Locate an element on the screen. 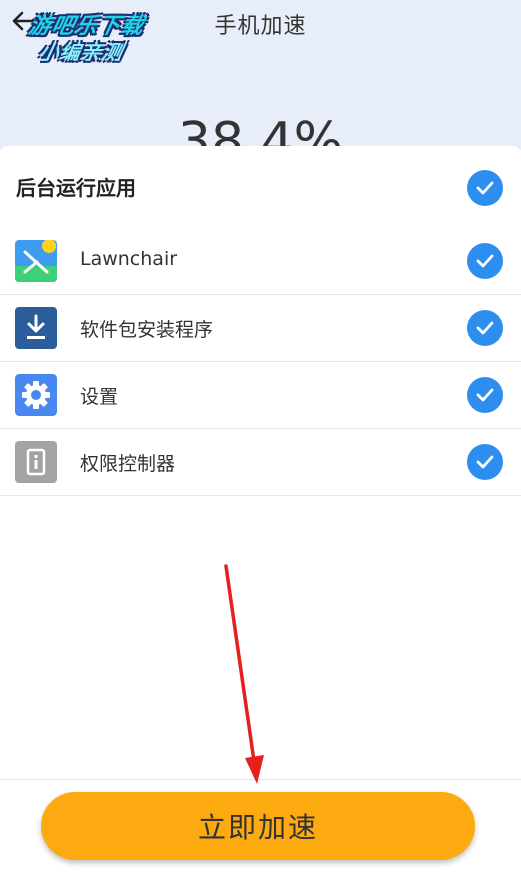 Image resolution: width=521 pixels, height=882 pixels. section-title: 后台运行应用 is located at coordinates (76, 188).